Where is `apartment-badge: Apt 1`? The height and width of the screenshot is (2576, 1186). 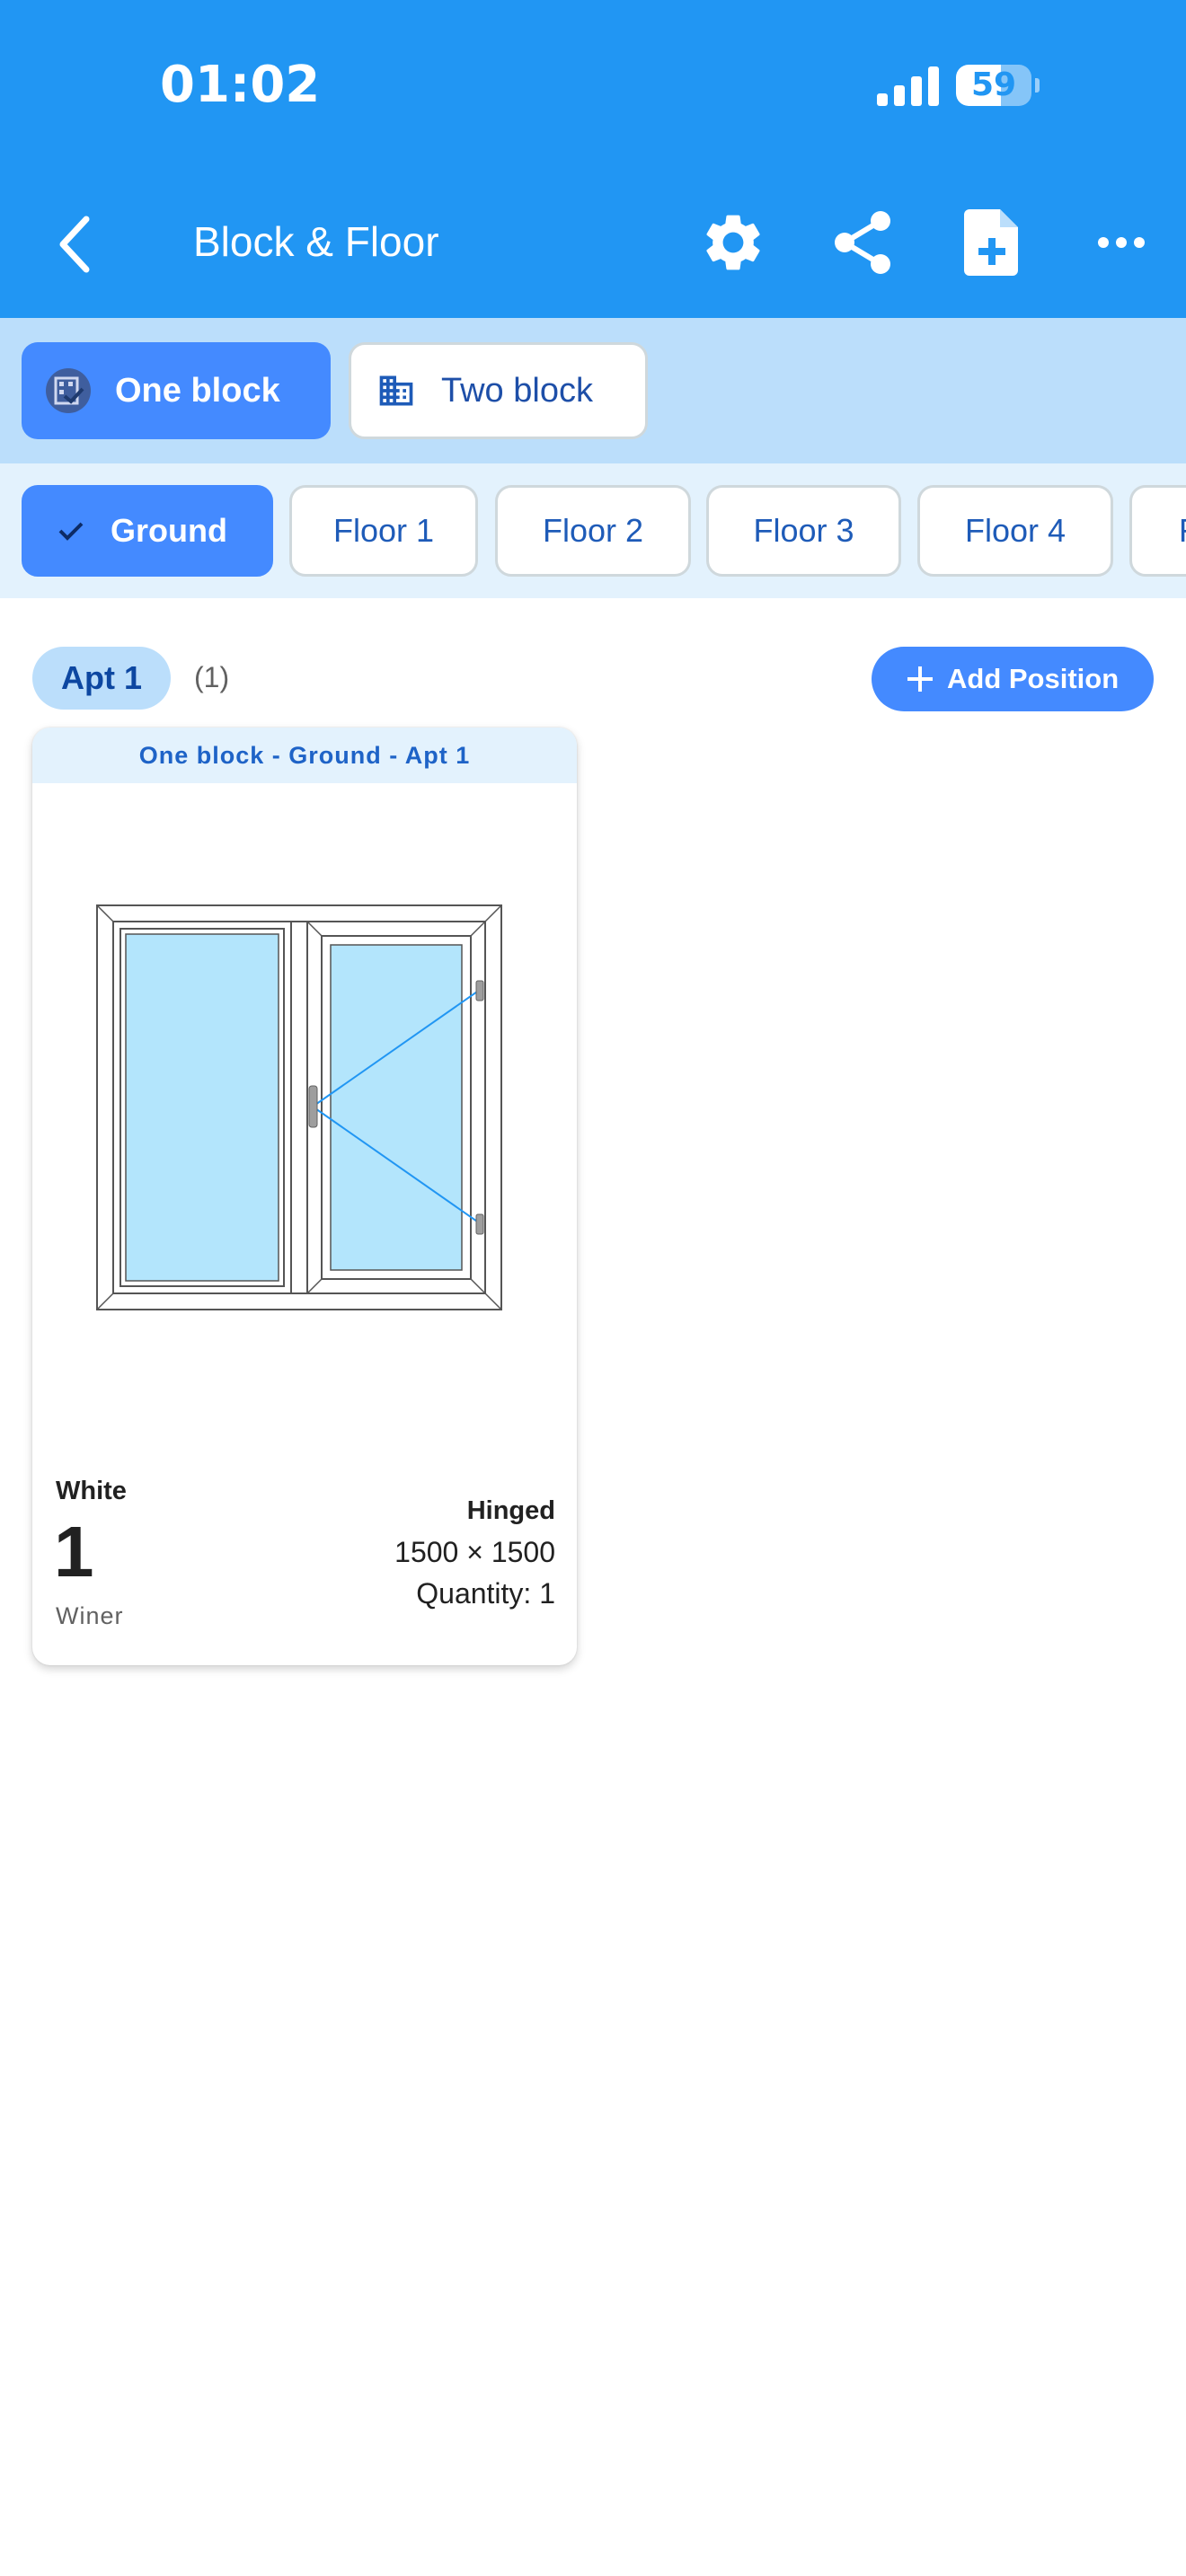
apartment-badge: Apt 1 is located at coordinates (101, 678).